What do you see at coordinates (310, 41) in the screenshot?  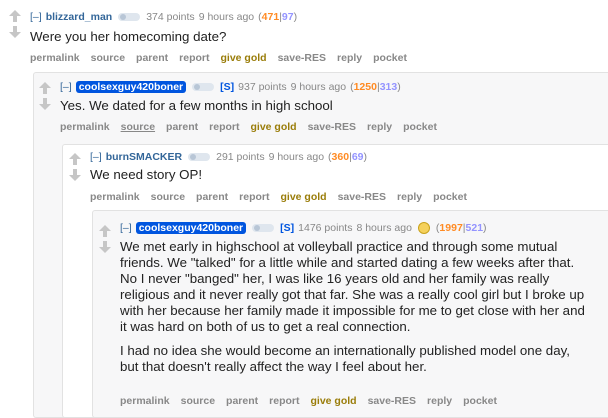 I see `comment-body: Were you her homecoming date?` at bounding box center [310, 41].